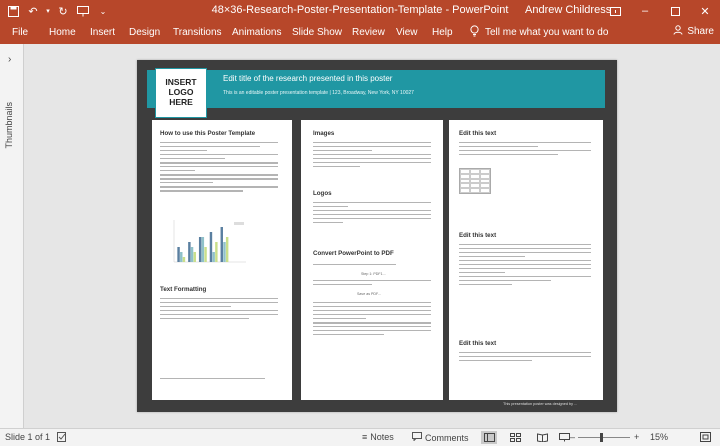 The width and height of the screenshot is (720, 446). I want to click on col2-body-logos, so click(372, 214).